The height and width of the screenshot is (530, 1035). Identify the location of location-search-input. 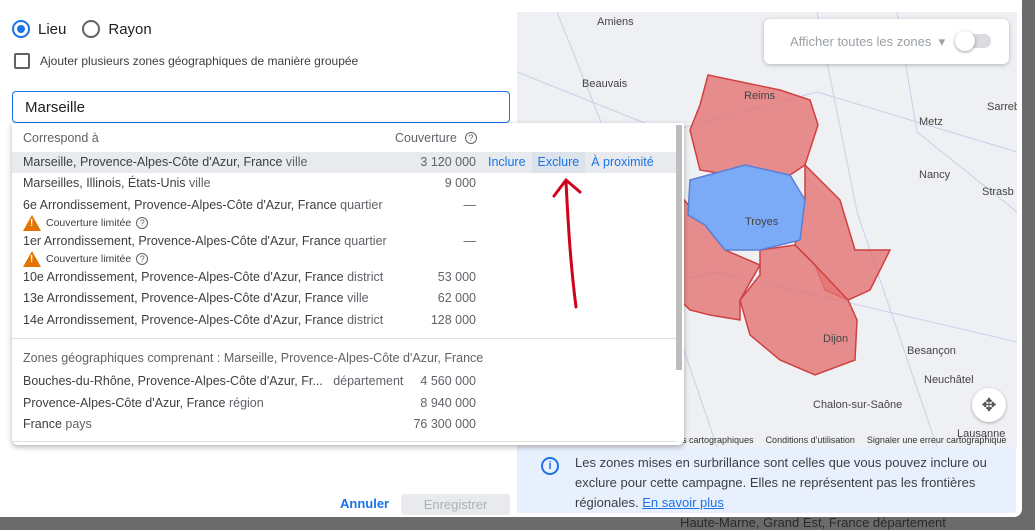
(261, 107).